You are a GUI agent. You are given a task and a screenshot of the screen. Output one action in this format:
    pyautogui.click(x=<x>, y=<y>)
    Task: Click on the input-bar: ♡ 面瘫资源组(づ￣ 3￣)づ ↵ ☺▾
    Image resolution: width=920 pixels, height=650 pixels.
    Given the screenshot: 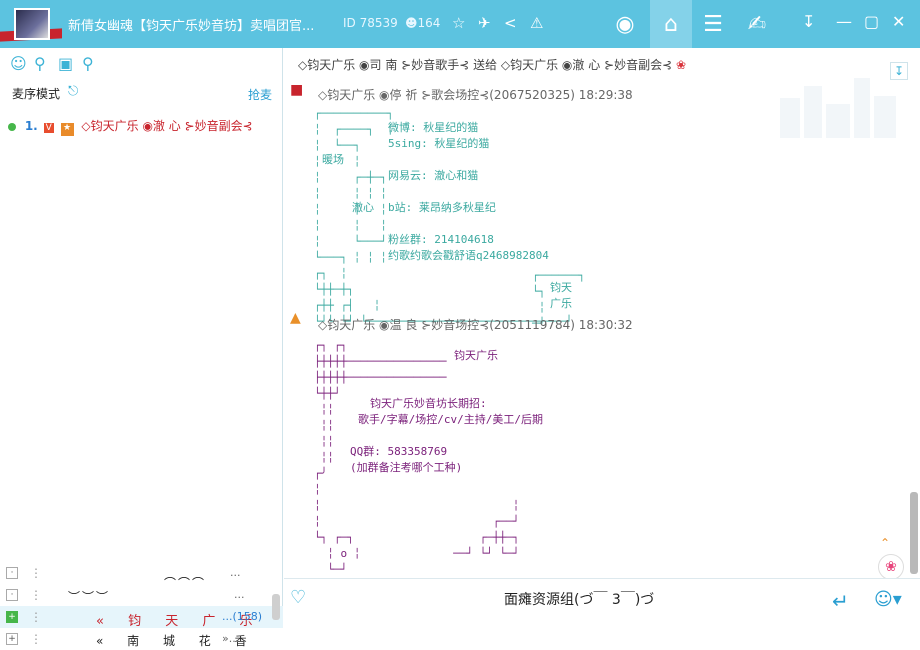 What is the action you would take?
    pyautogui.click(x=602, y=599)
    